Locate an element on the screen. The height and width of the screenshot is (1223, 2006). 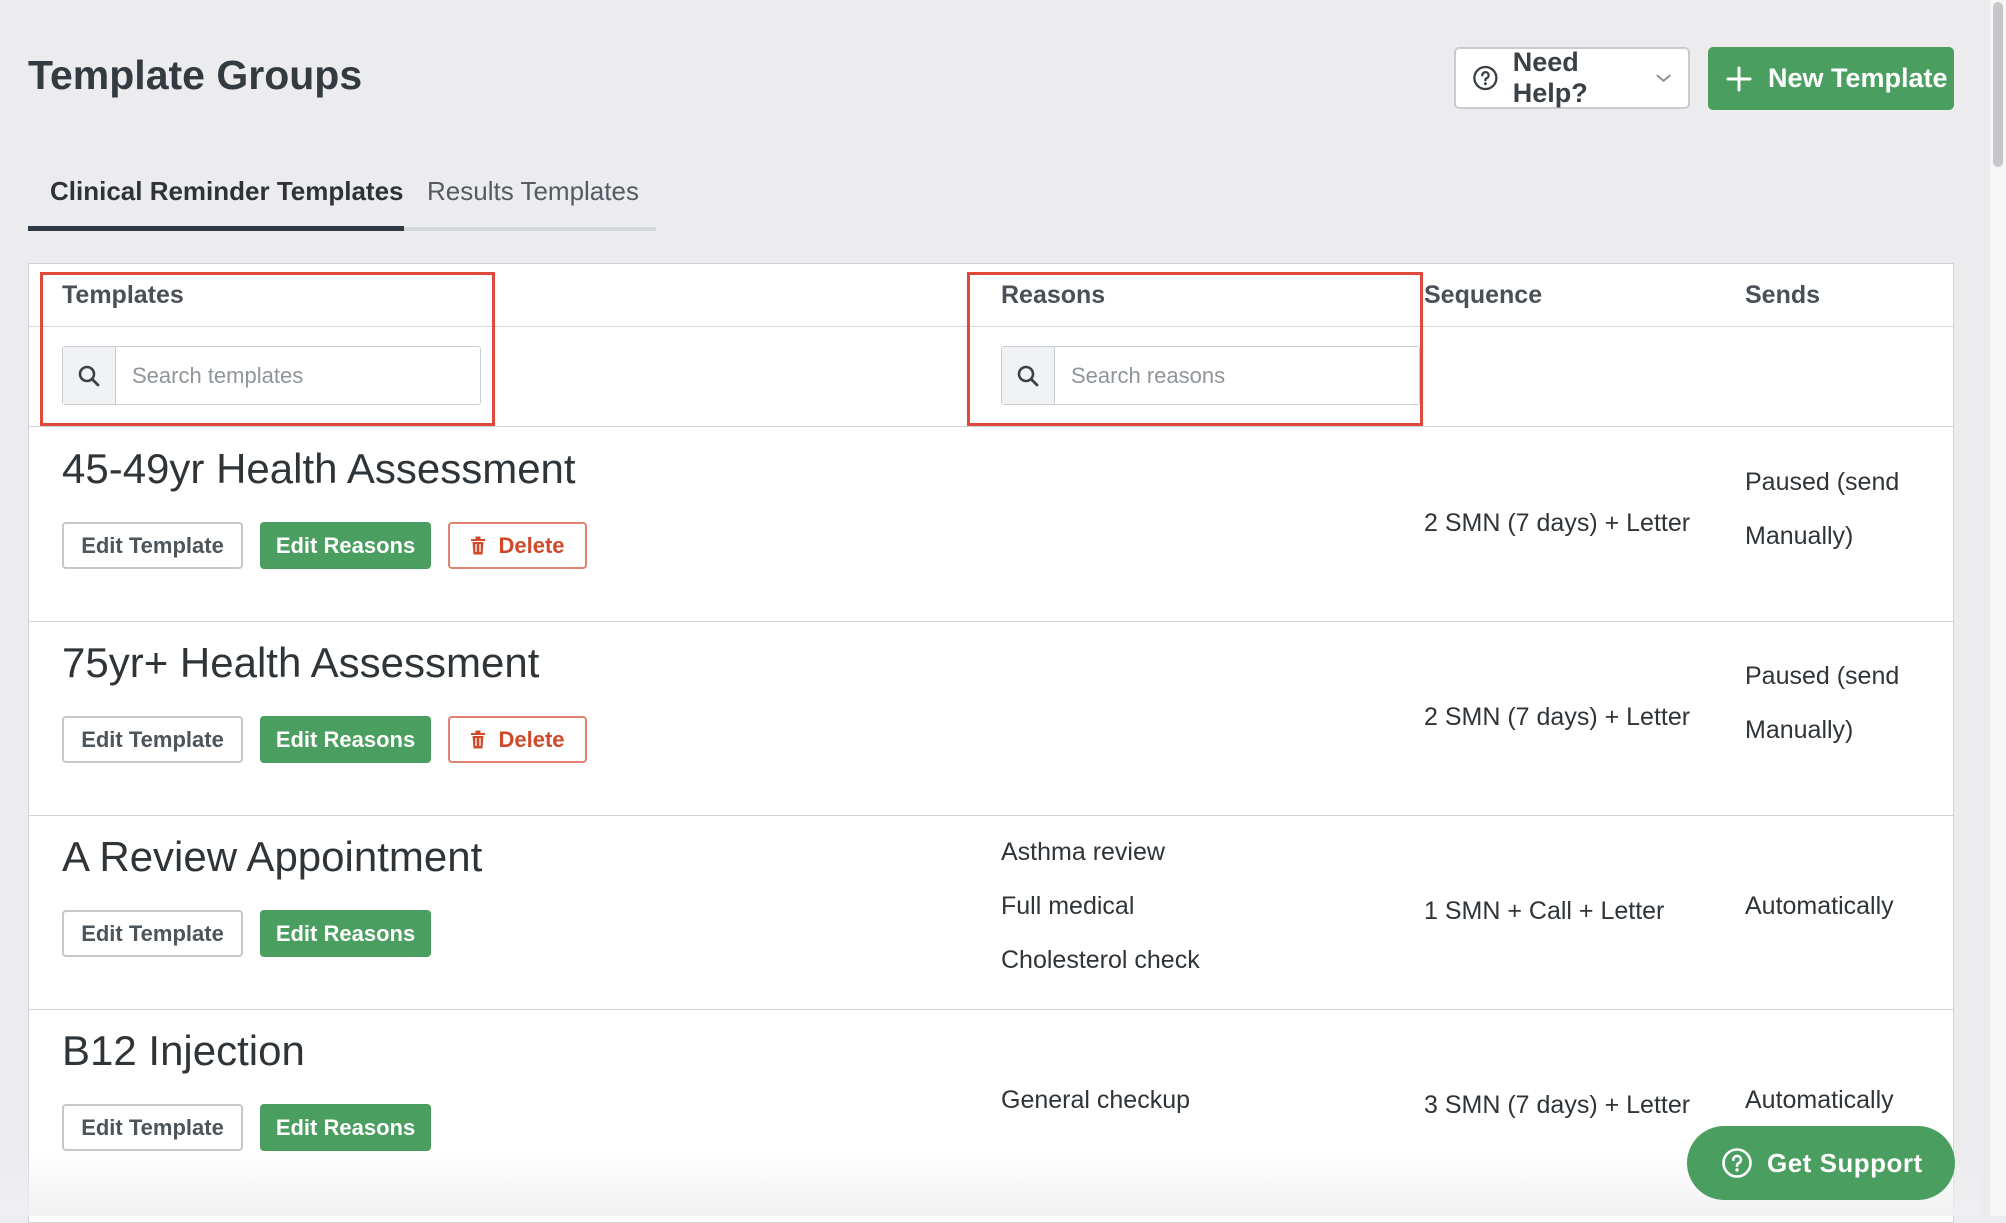
plus-icon is located at coordinates (1739, 78).